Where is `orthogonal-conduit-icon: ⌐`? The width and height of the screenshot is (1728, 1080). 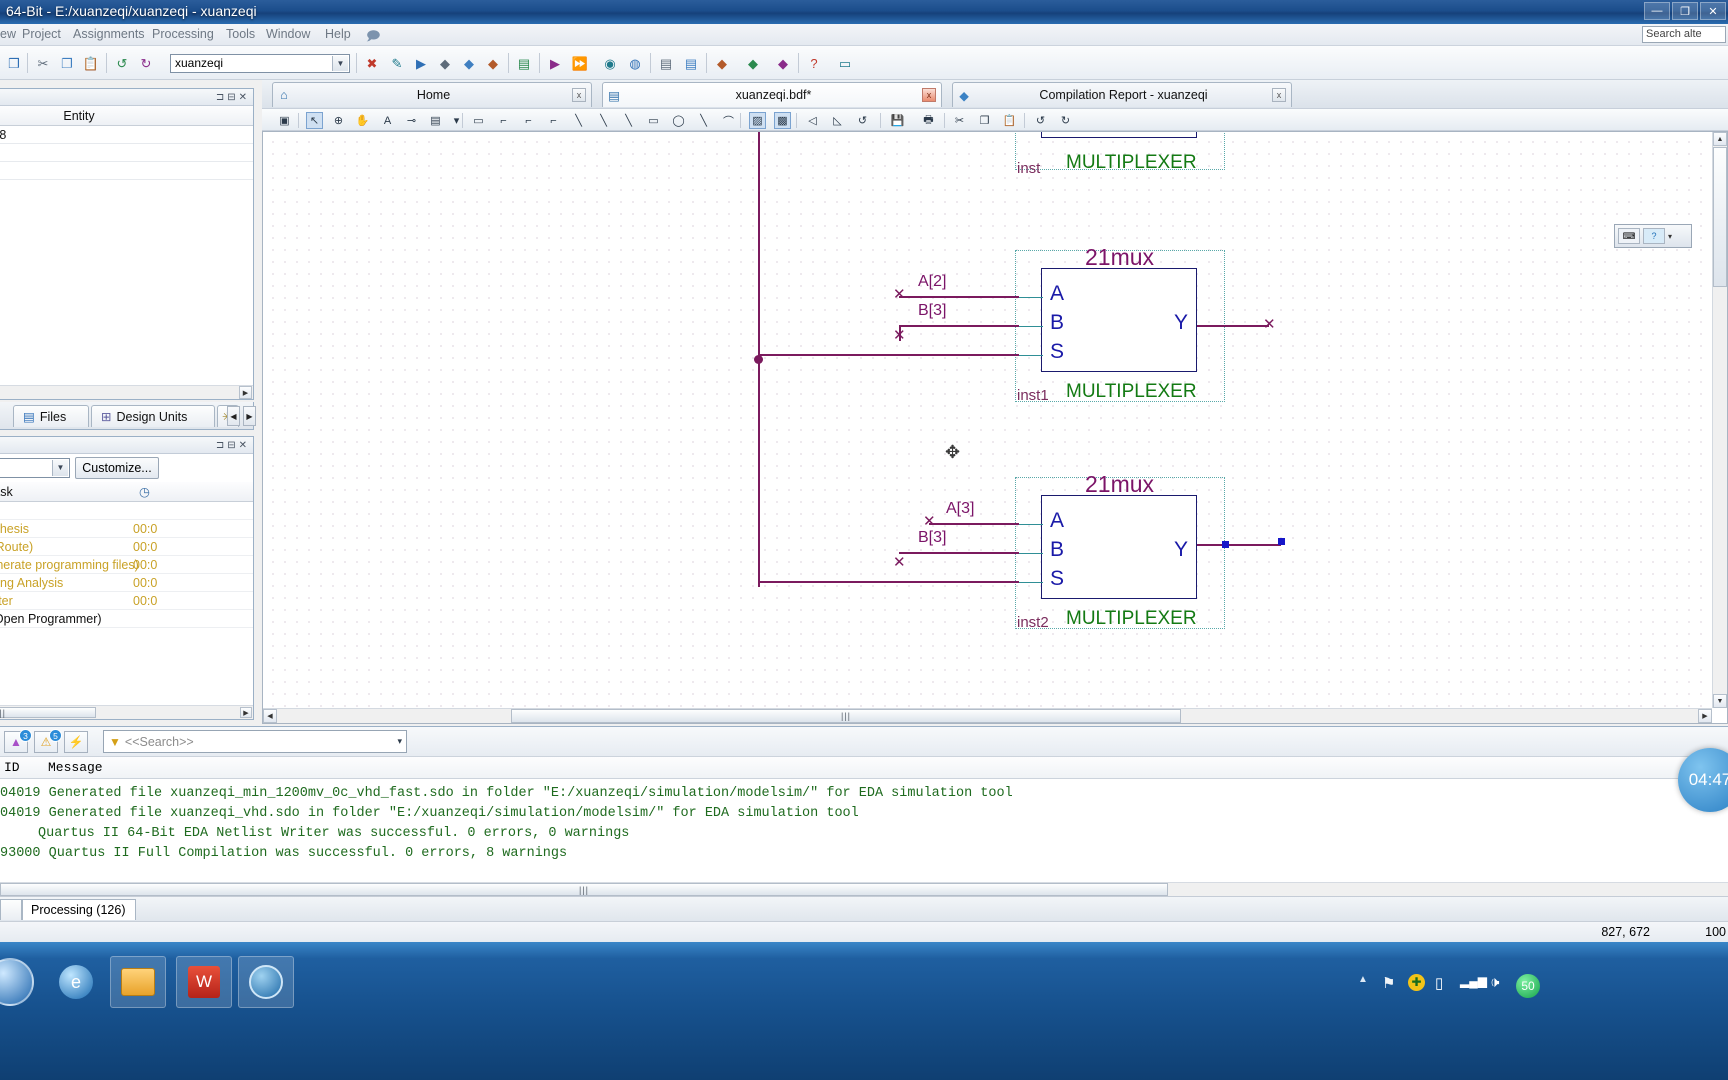 orthogonal-conduit-icon: ⌐ is located at coordinates (528, 120).